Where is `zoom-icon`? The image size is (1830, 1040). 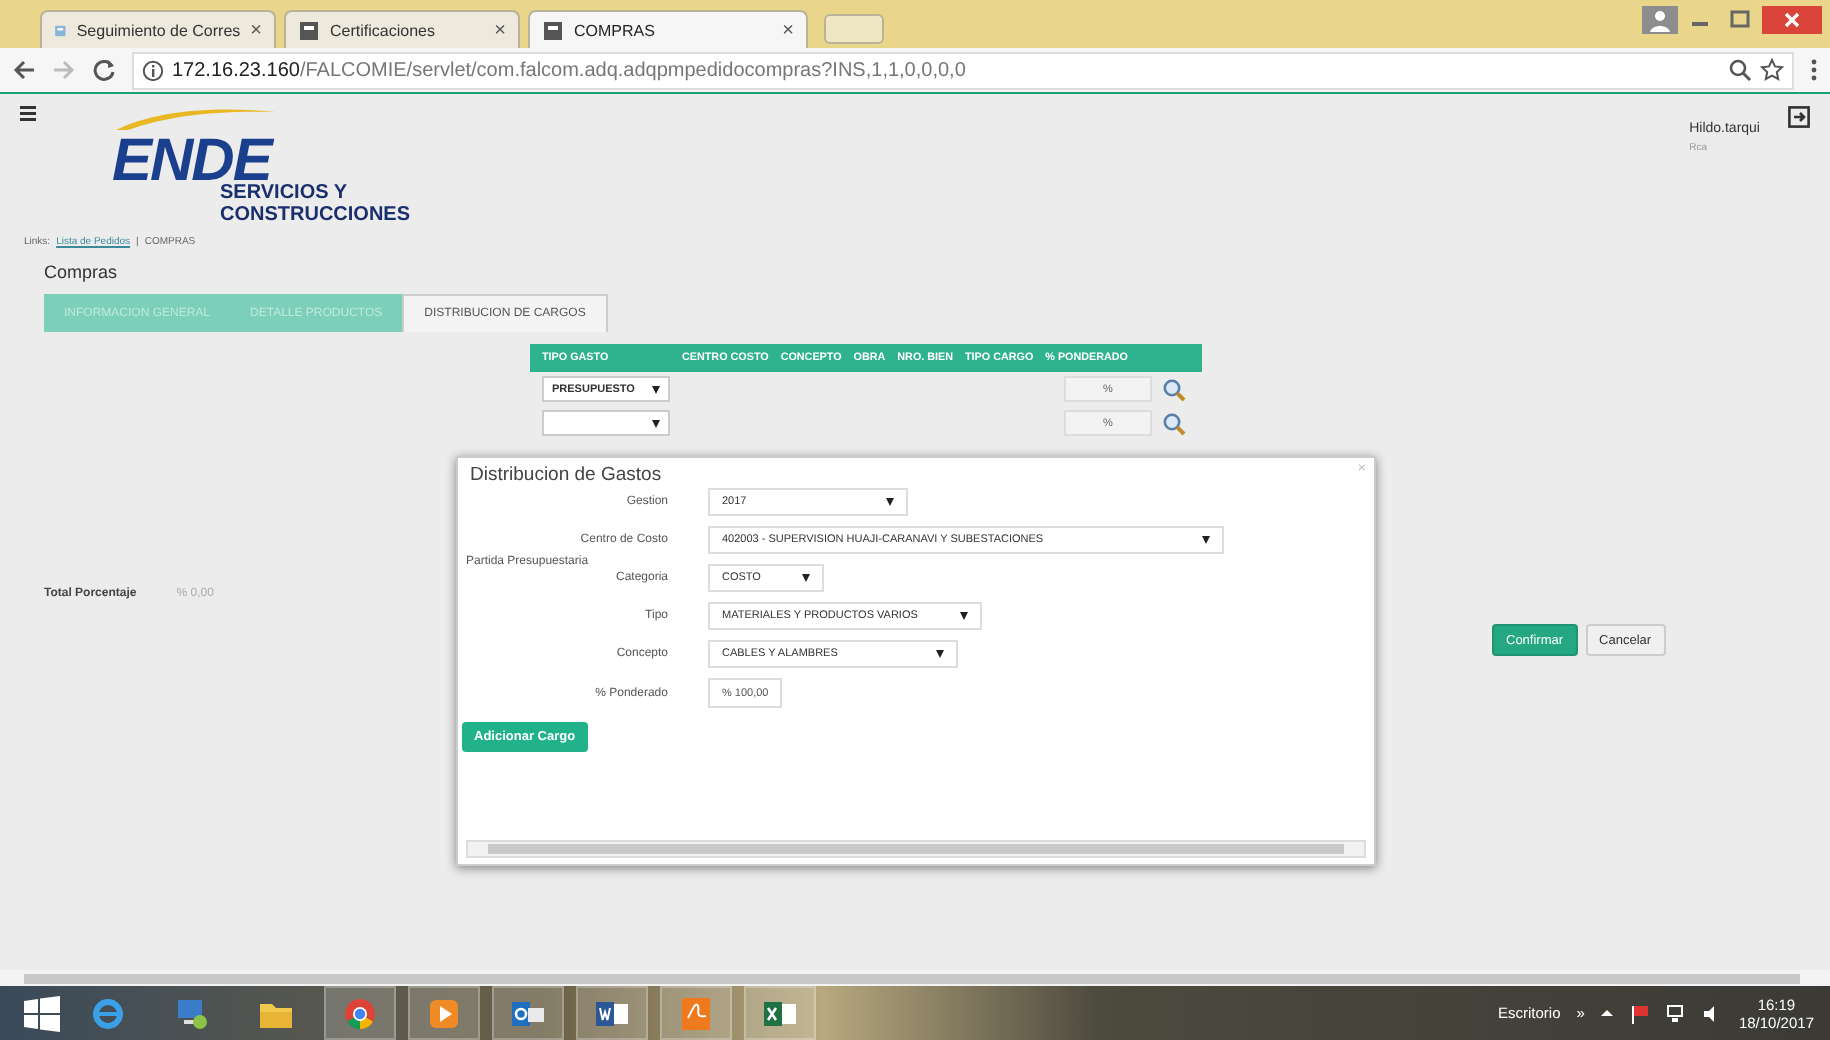
zoom-icon is located at coordinates (1740, 70).